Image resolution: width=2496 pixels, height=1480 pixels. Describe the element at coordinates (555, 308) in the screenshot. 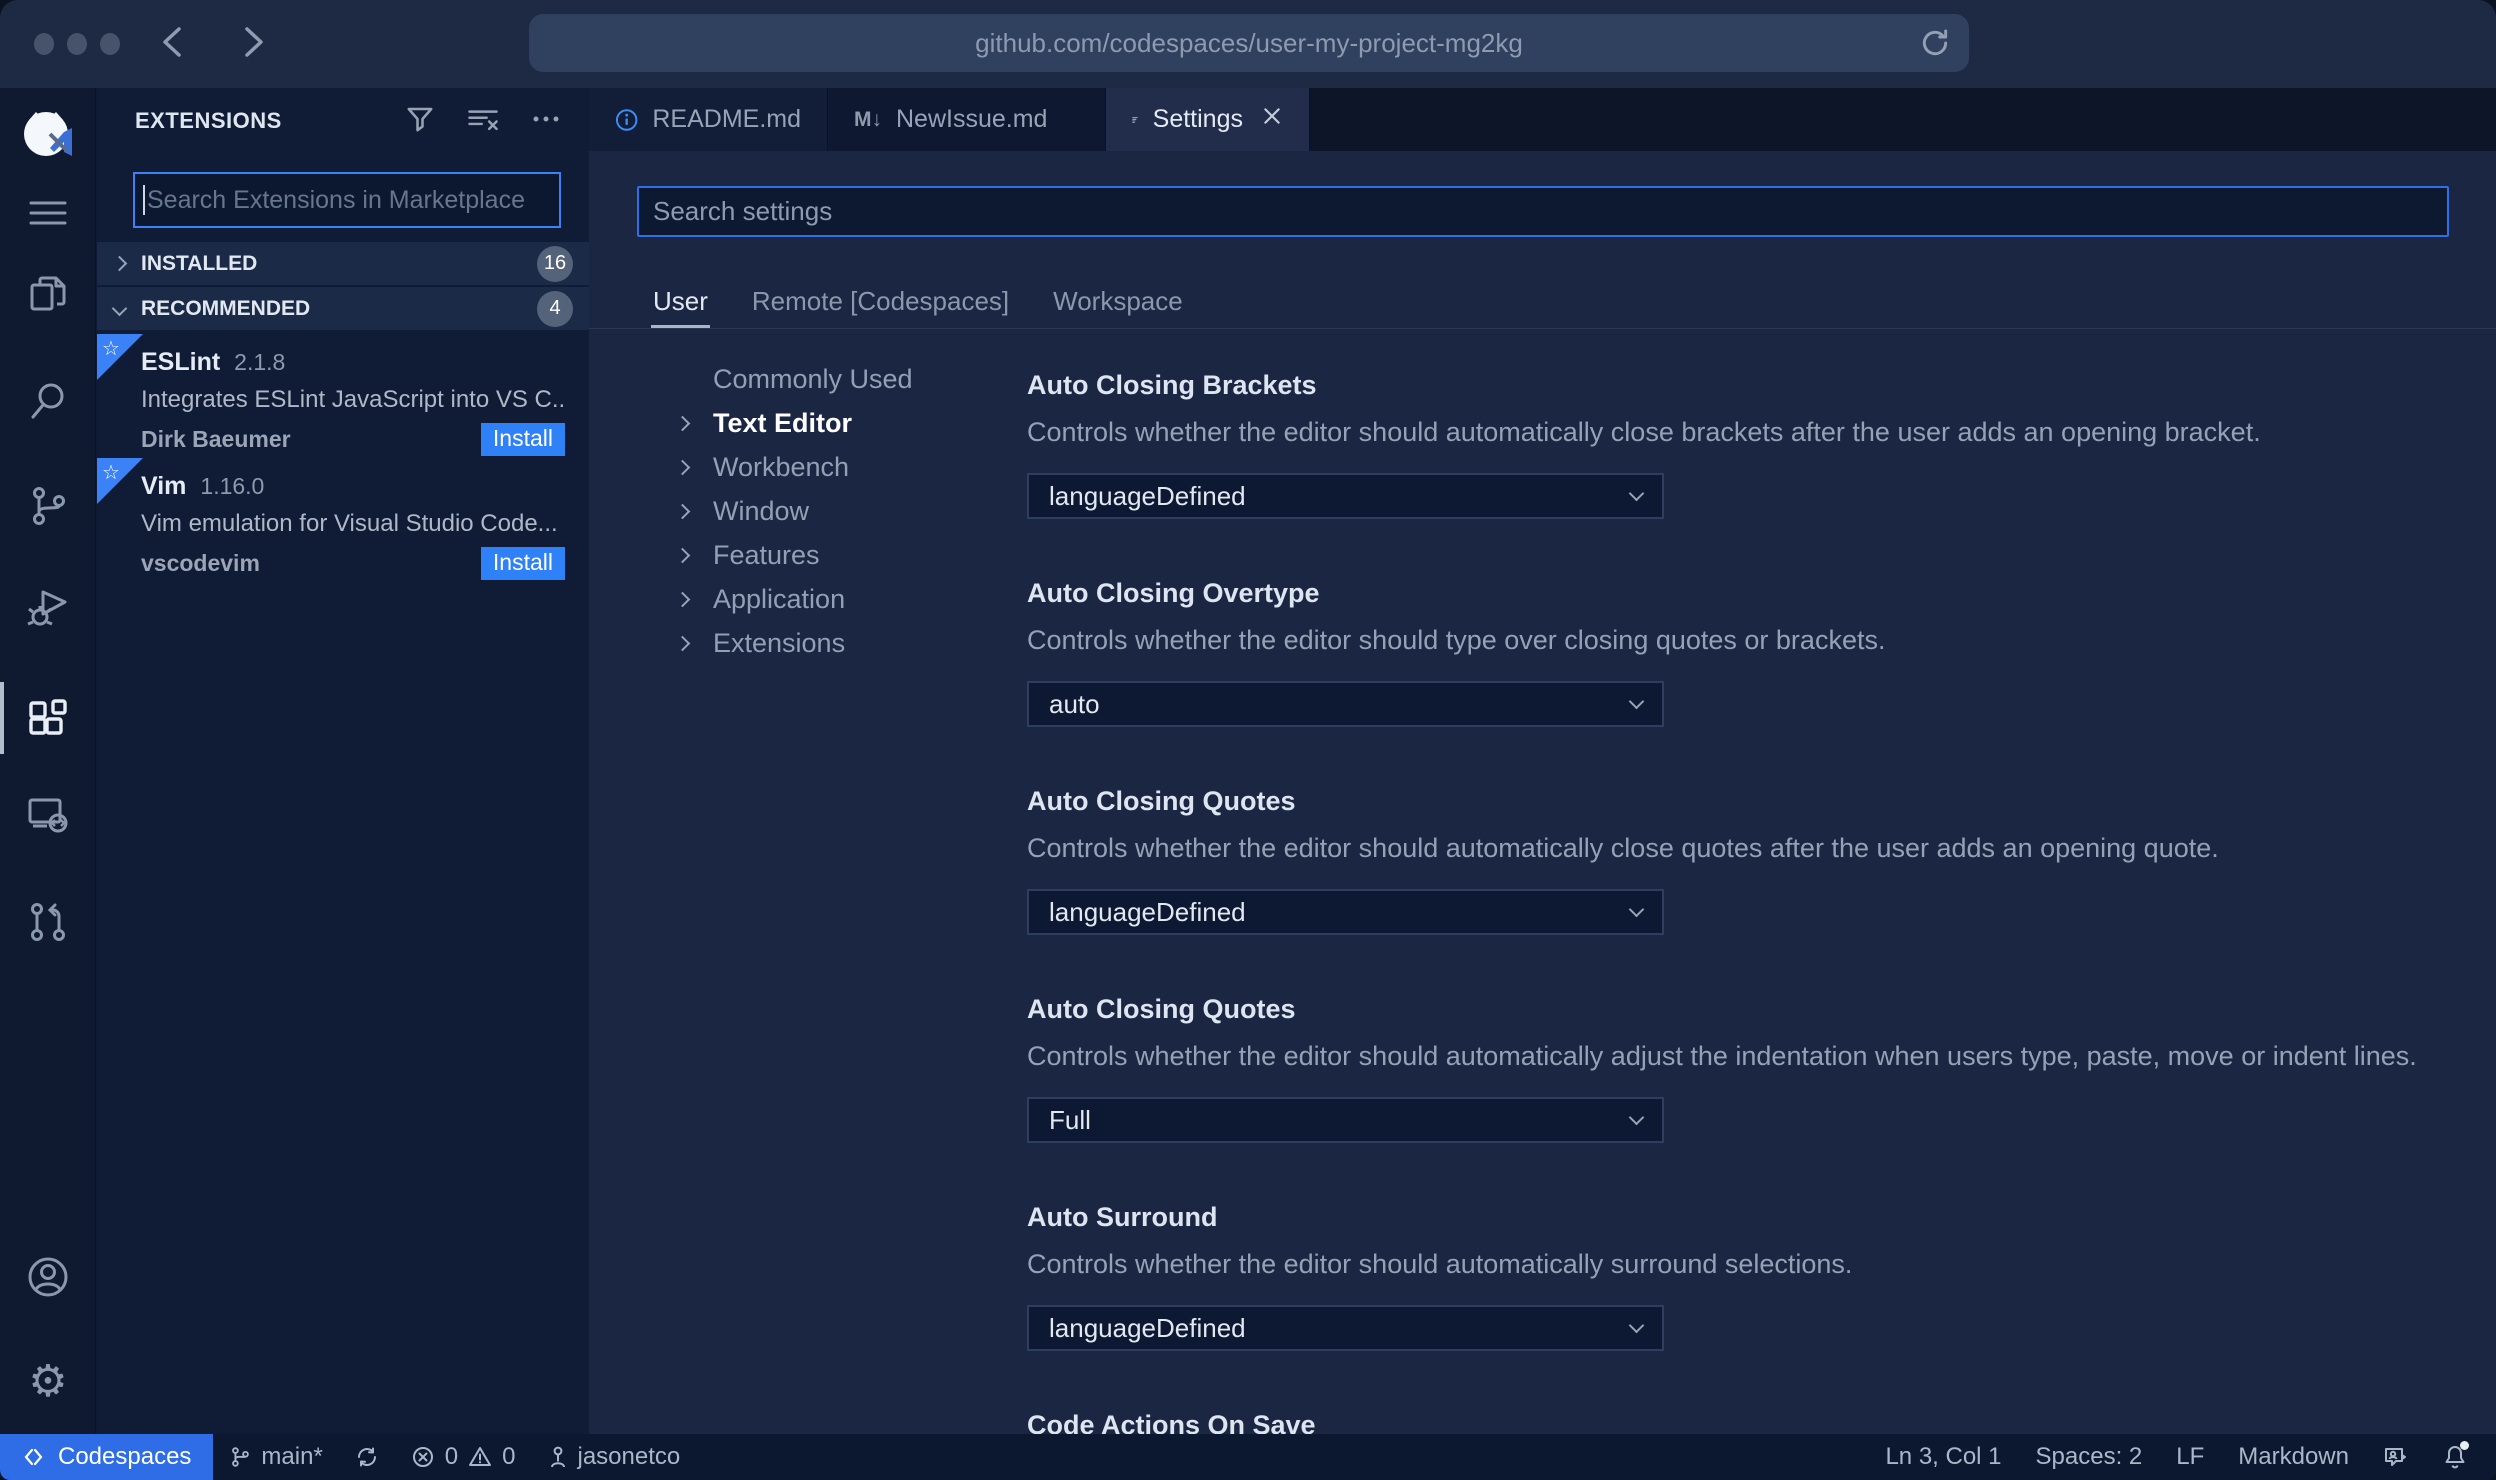

I see `recommended-count-badge: 4` at that location.